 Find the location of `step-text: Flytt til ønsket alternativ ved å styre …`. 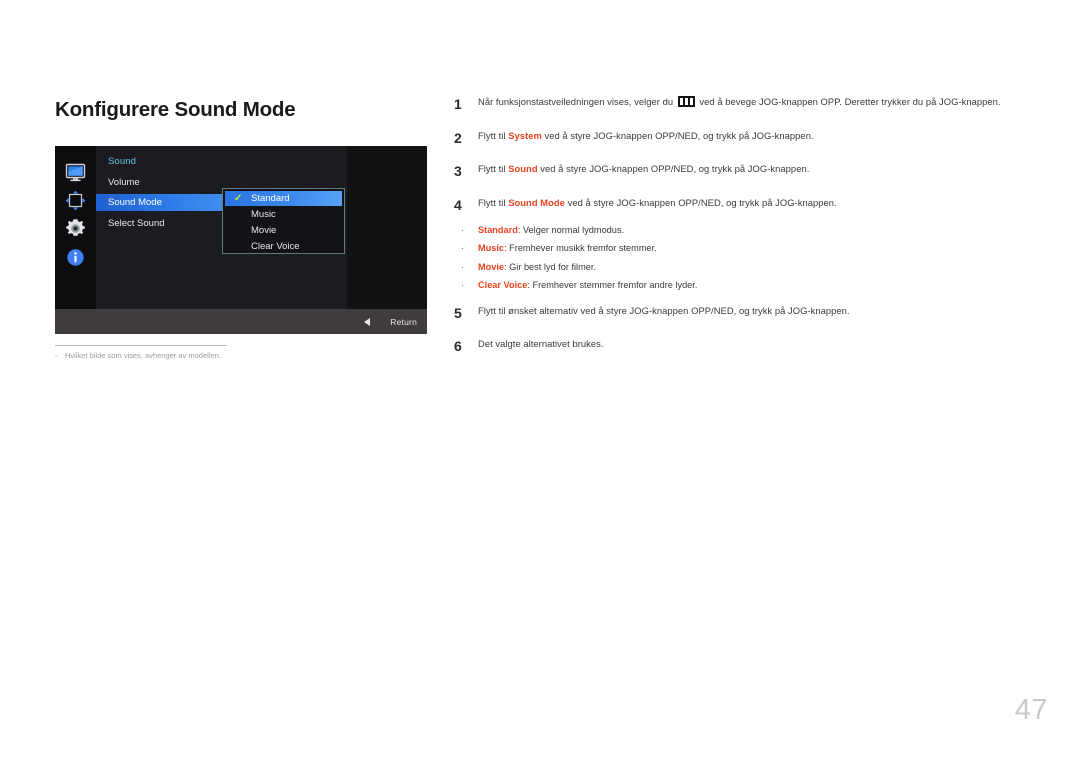

step-text: Flytt til ønsket alternativ ved å styre … is located at coordinates (664, 310).